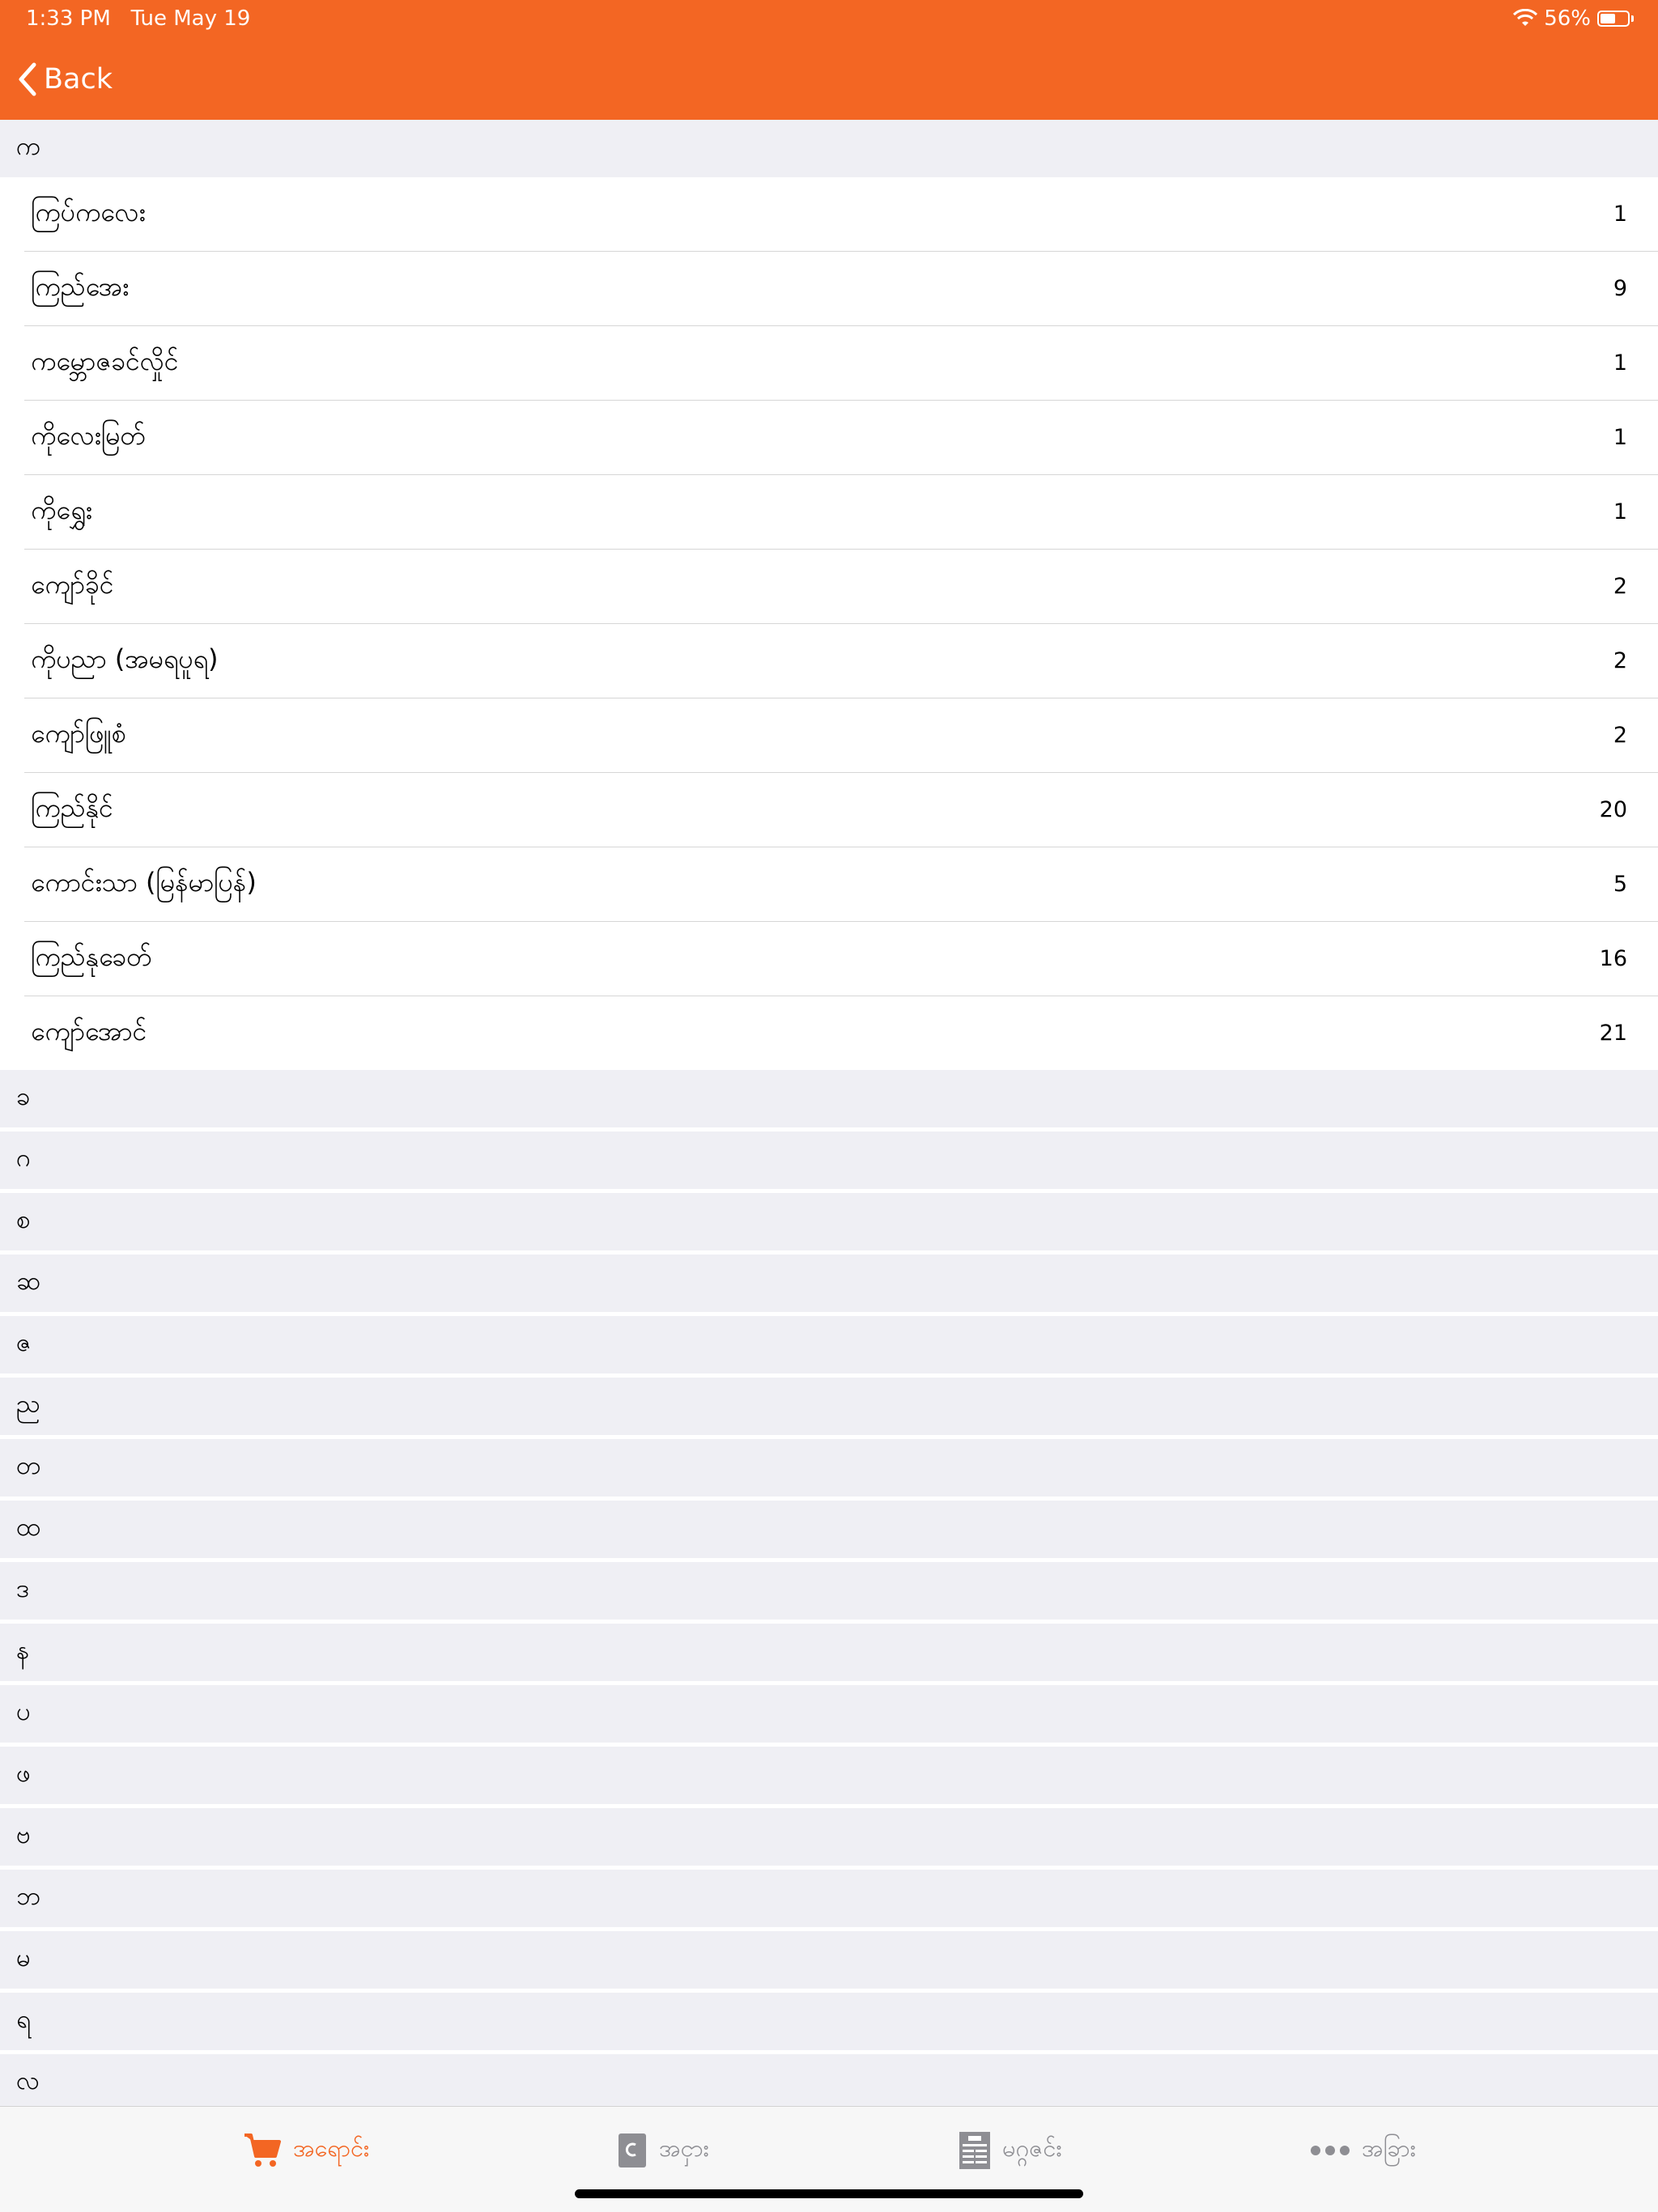 The width and height of the screenshot is (1658, 2212). Describe the element at coordinates (1567, 18) in the screenshot. I see `battery-percent: 56%` at that location.